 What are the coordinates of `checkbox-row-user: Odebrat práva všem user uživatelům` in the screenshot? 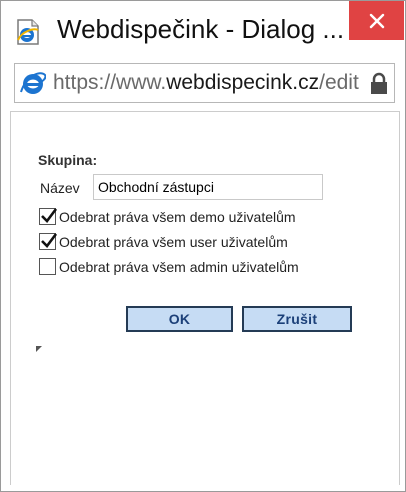 It's located at (163, 241).